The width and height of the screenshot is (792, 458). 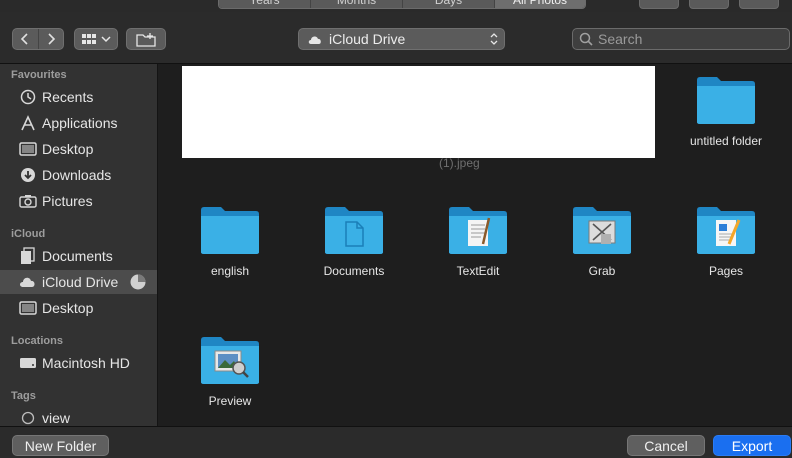 I want to click on back-forward-buttons, so click(x=38, y=39).